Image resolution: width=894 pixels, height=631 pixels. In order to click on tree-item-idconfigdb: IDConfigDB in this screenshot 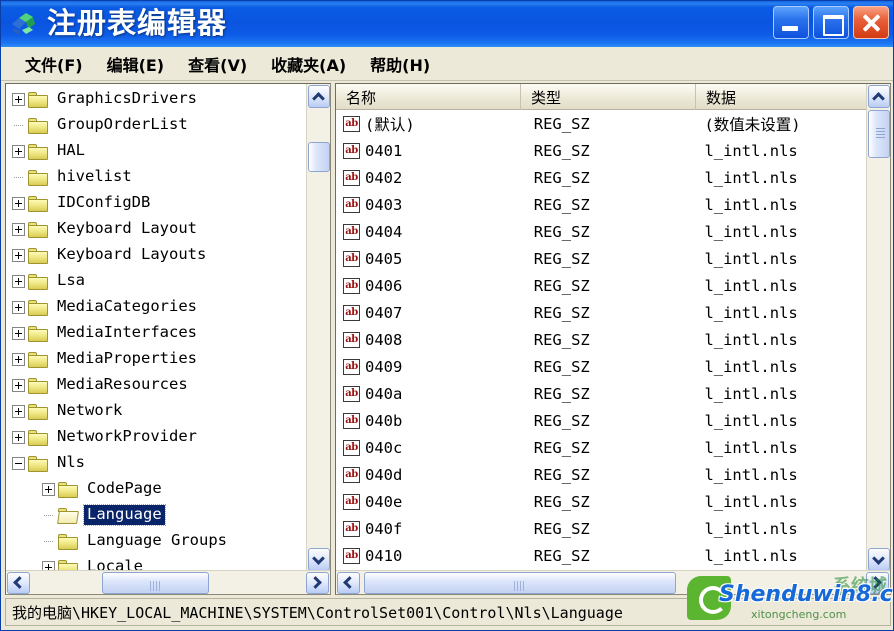, I will do `click(150, 203)`.